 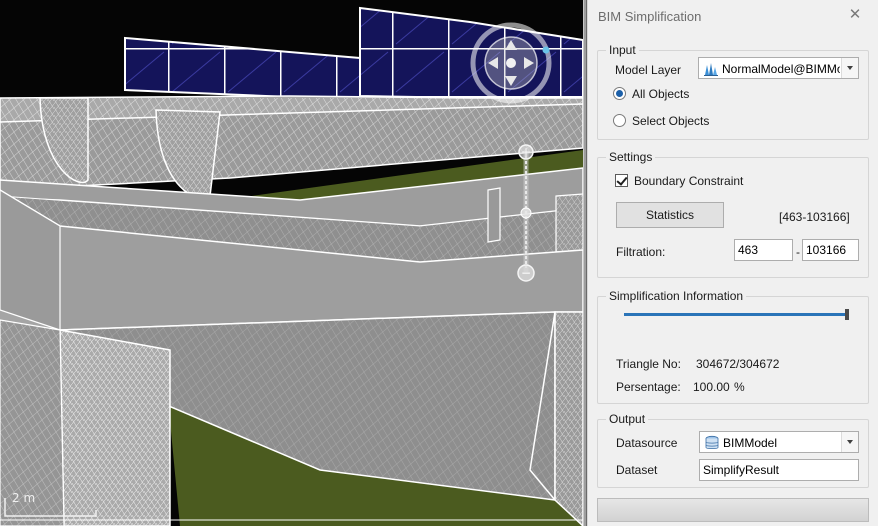 I want to click on datasource-label: Datasource, so click(x=647, y=443).